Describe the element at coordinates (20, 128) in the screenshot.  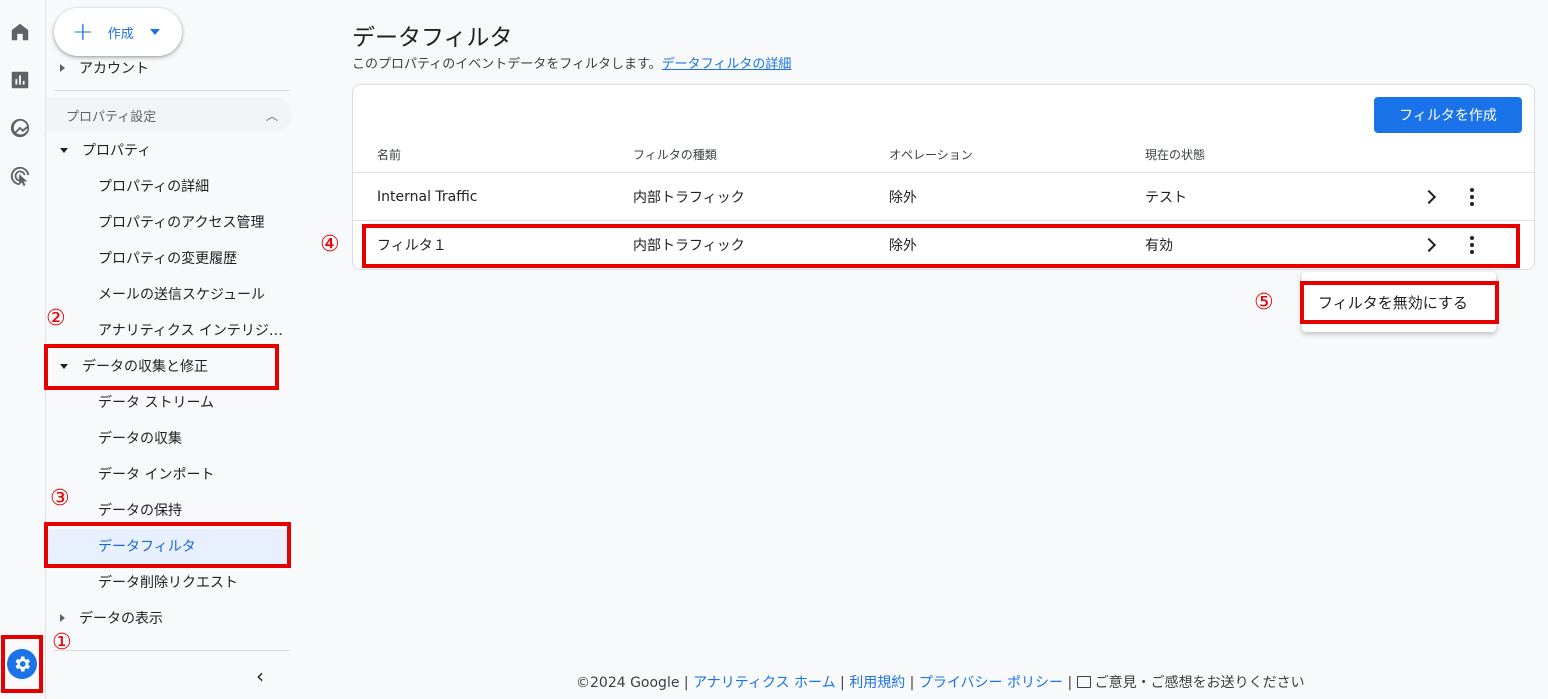
I see `explore-icon` at that location.